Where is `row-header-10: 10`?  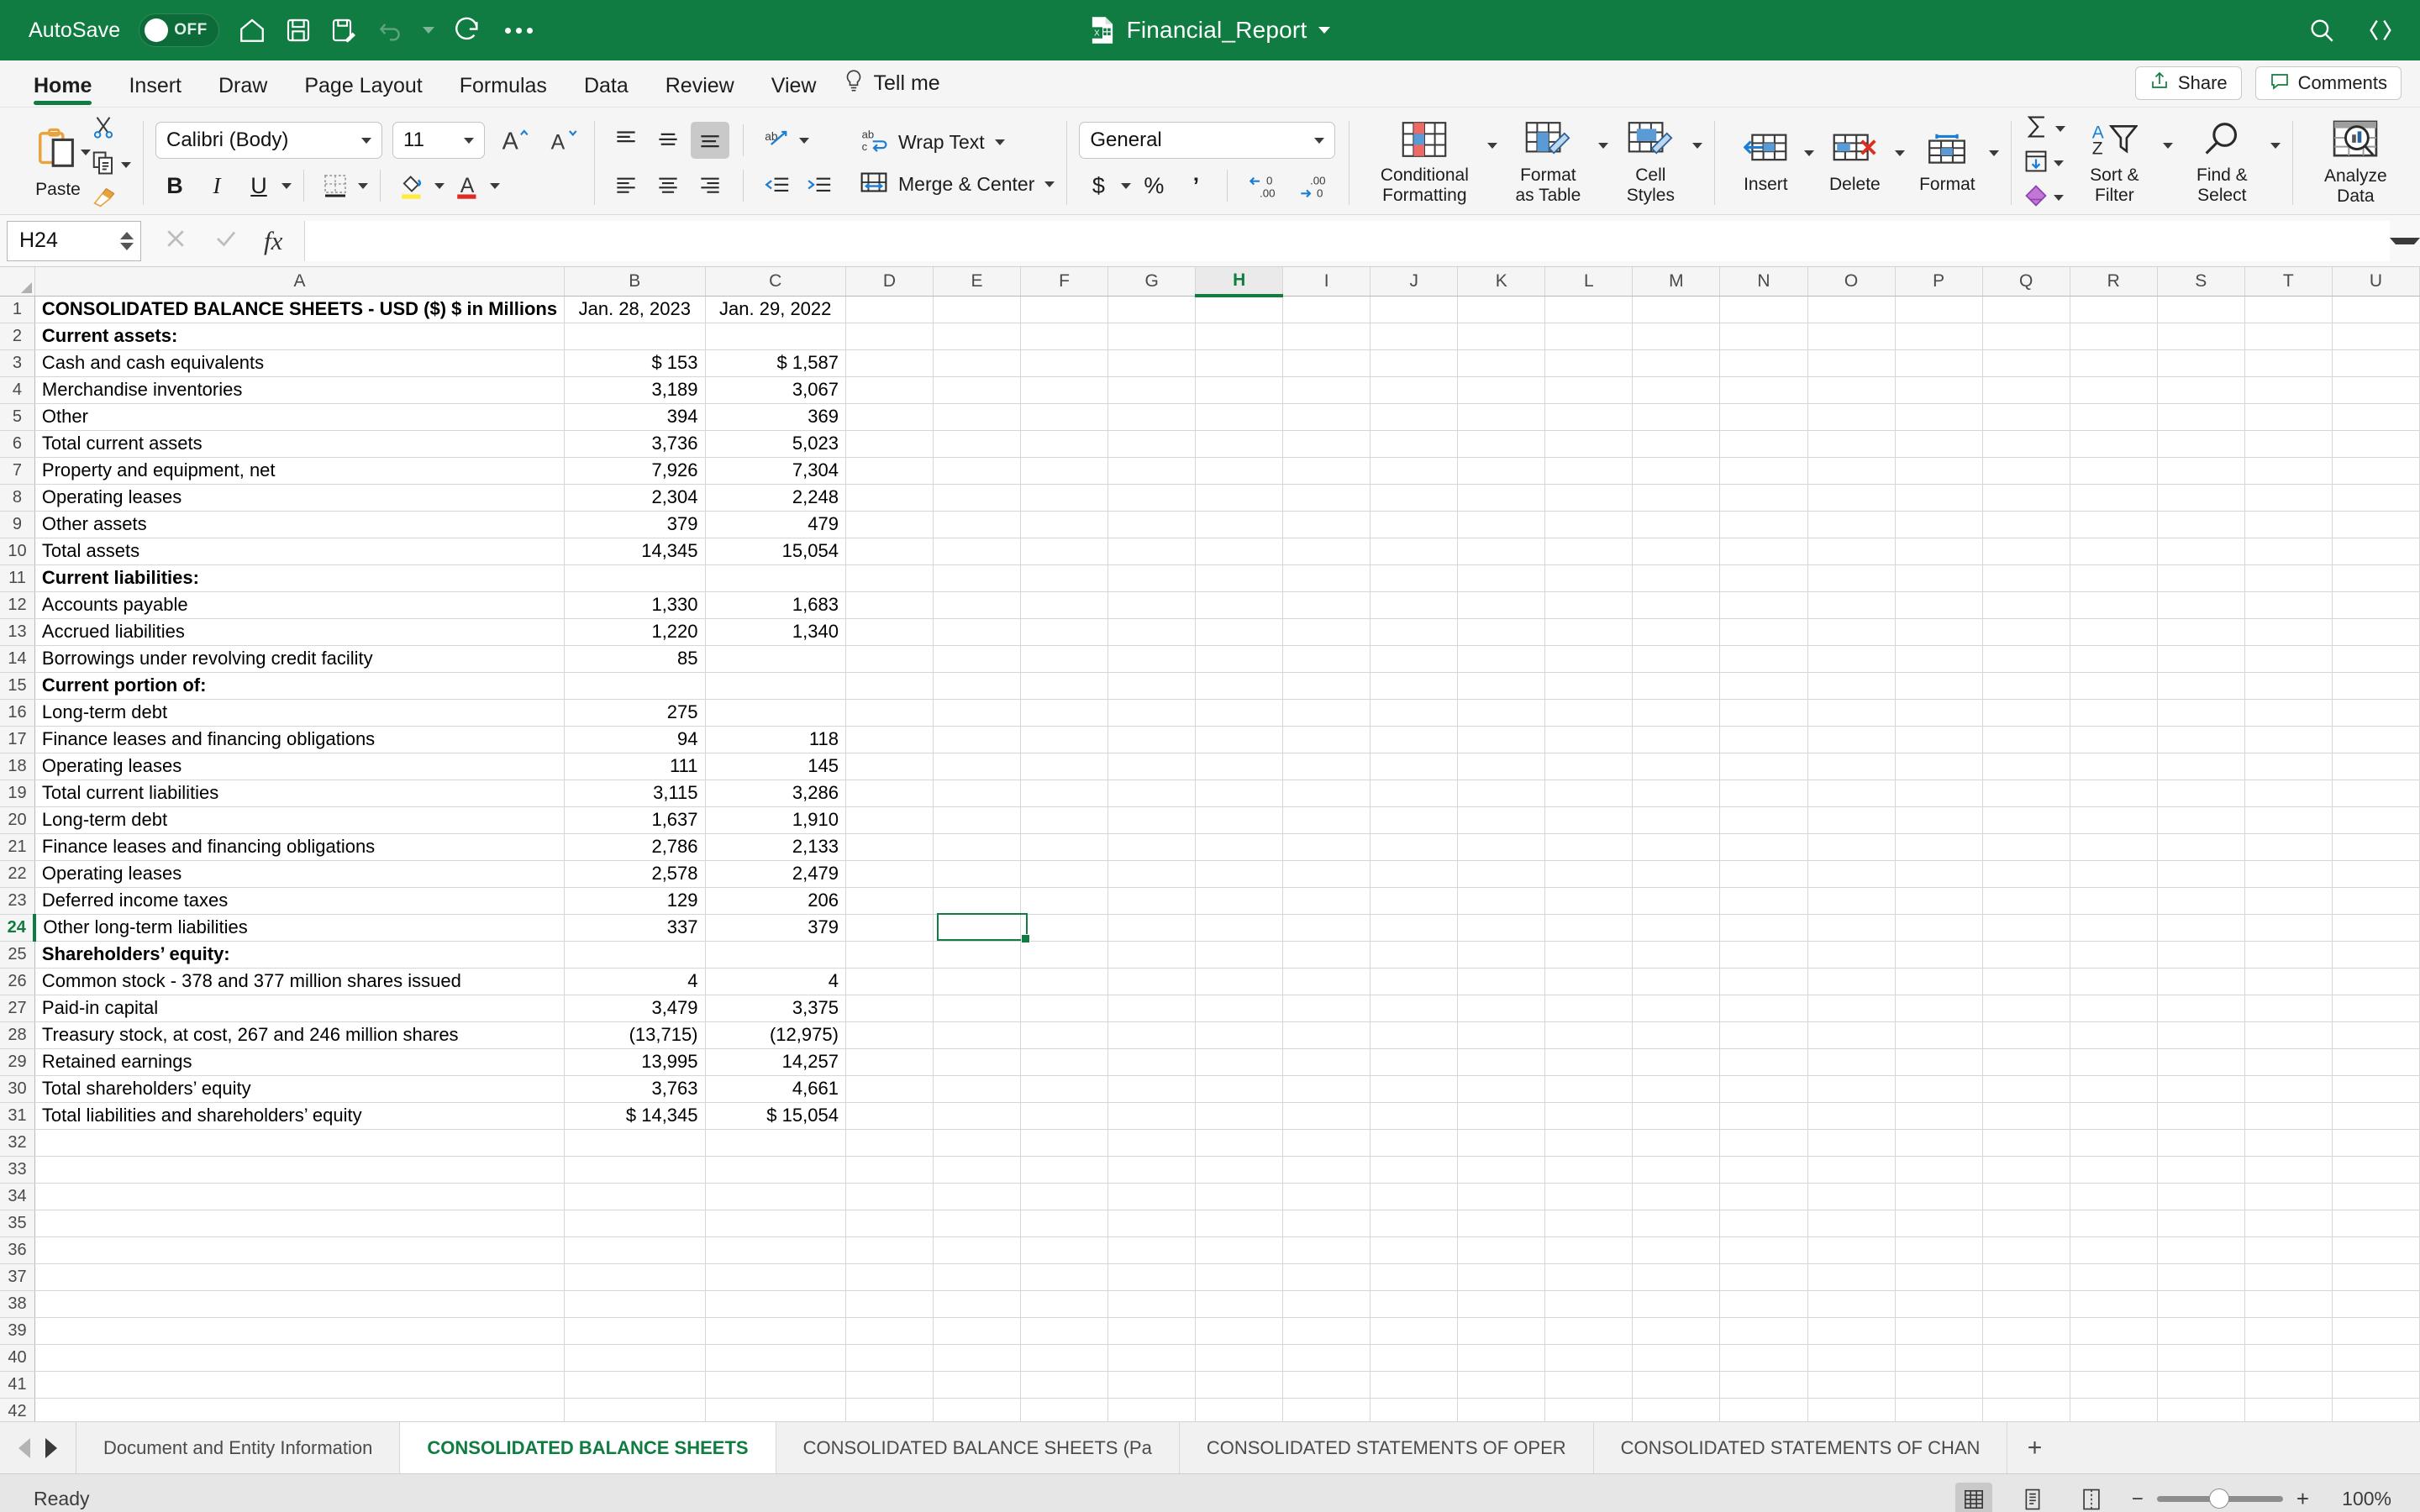
row-header-10: 10 is located at coordinates (17, 551).